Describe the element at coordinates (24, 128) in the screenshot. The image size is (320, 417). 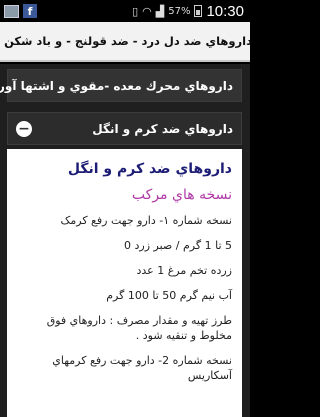
I see `collapse-minus-icon: −` at that location.